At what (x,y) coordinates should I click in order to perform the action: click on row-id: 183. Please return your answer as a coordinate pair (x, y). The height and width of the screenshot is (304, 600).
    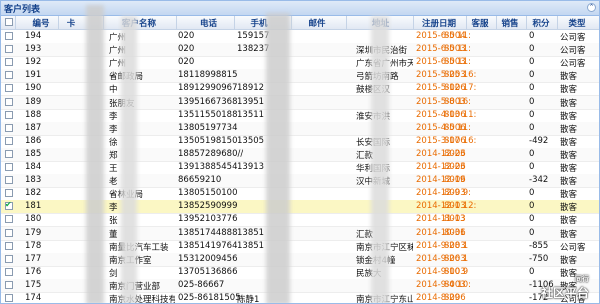
    Looking at the image, I should click on (33, 180).